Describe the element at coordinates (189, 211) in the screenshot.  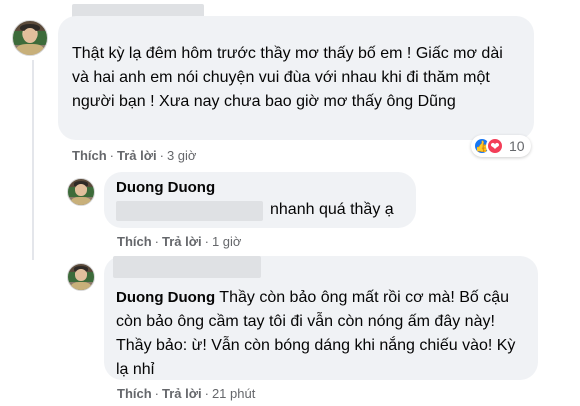
I see `redacted-text` at that location.